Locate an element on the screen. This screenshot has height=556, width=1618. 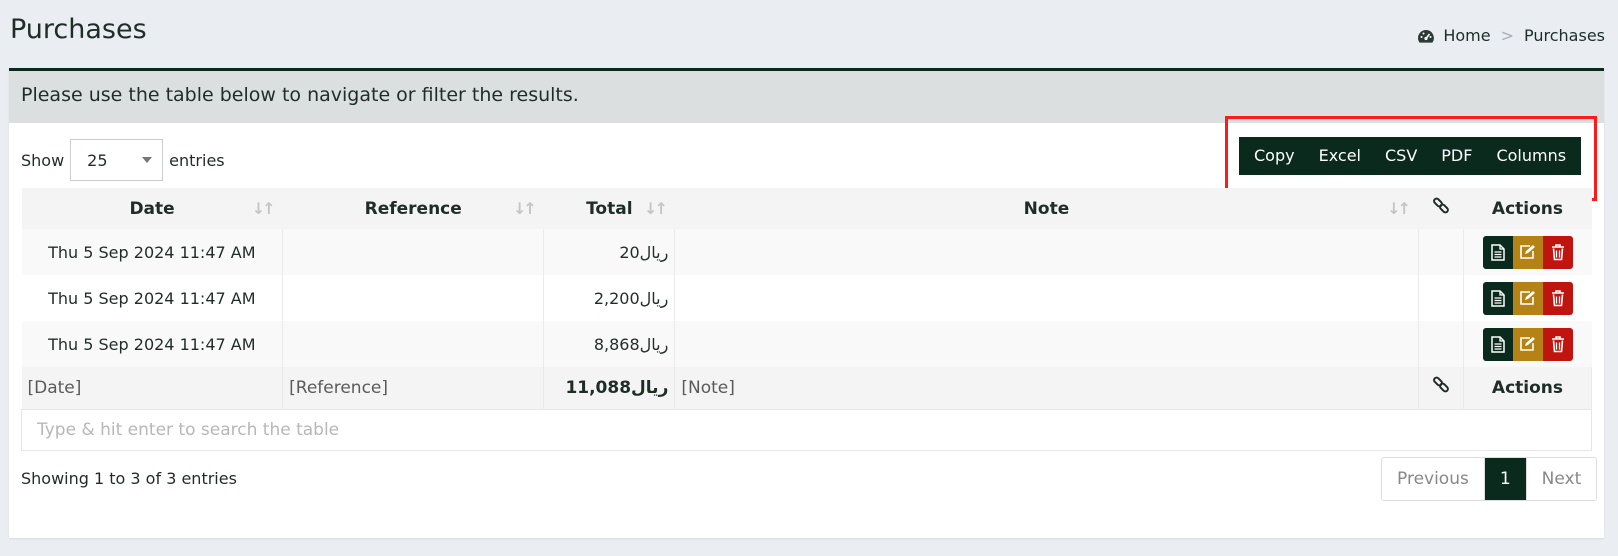
length-menu: Show 25 entries is located at coordinates (123, 160).